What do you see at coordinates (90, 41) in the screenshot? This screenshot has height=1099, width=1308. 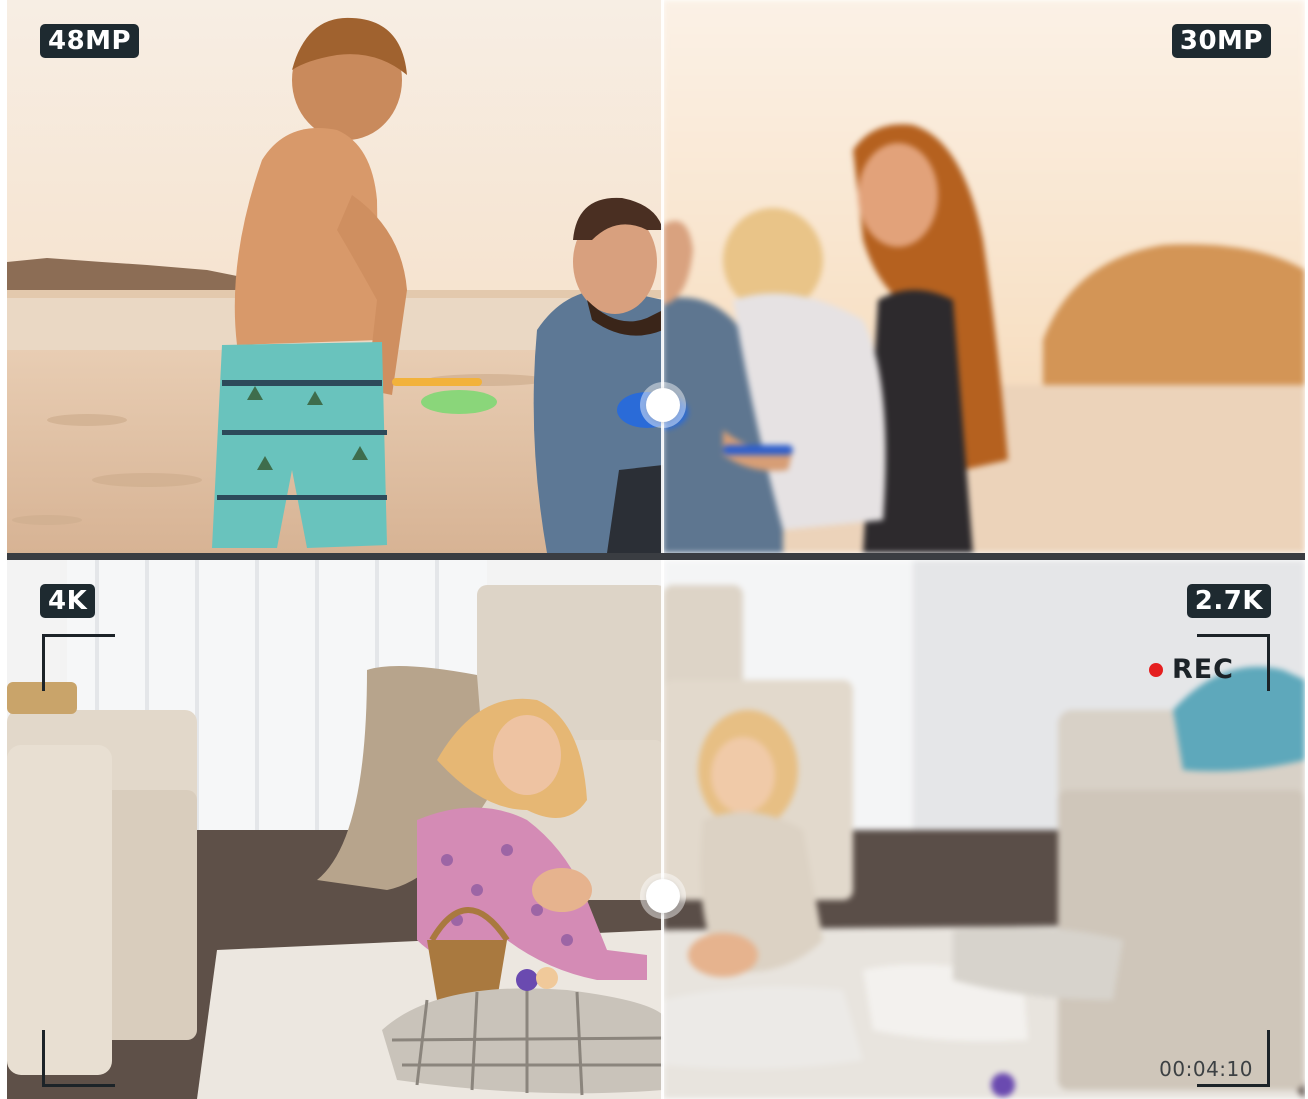 I see `resolution-badge-48mp: 48MP` at bounding box center [90, 41].